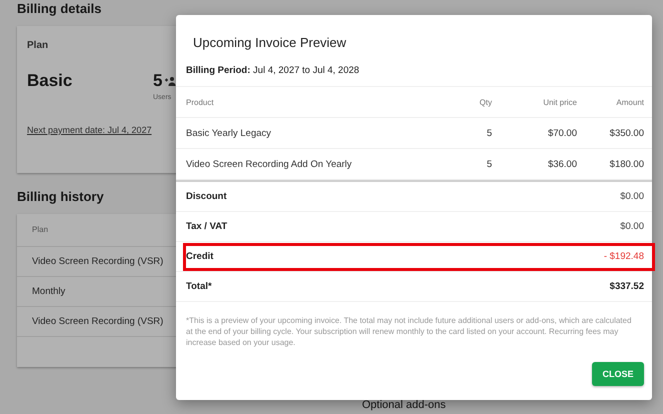  I want to click on users-count: 5, so click(157, 81).